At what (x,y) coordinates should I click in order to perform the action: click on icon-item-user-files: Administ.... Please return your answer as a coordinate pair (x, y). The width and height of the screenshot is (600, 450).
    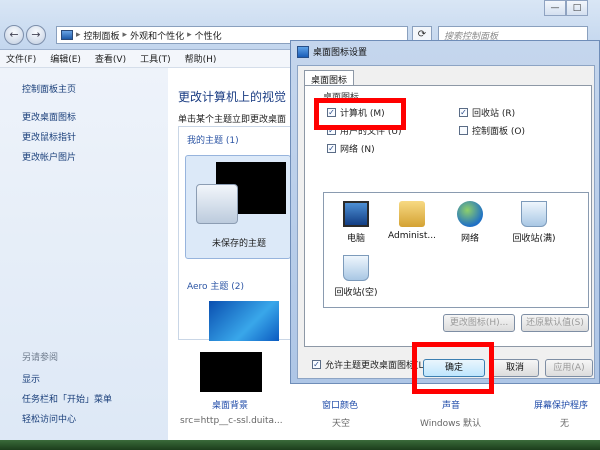
    Looking at the image, I should click on (412, 221).